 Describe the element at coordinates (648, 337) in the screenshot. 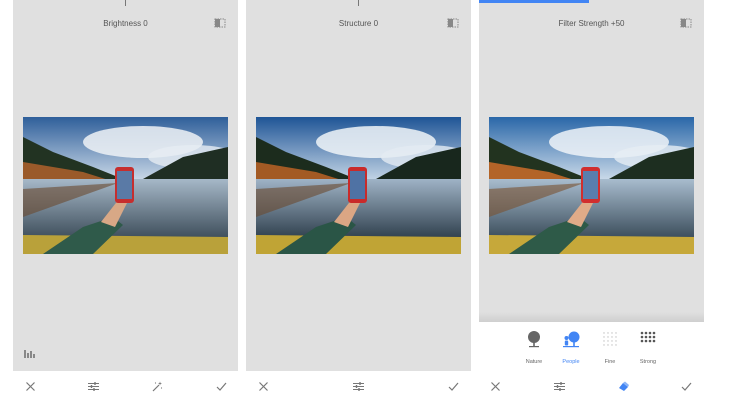

I see `strong-dots-icon` at that location.